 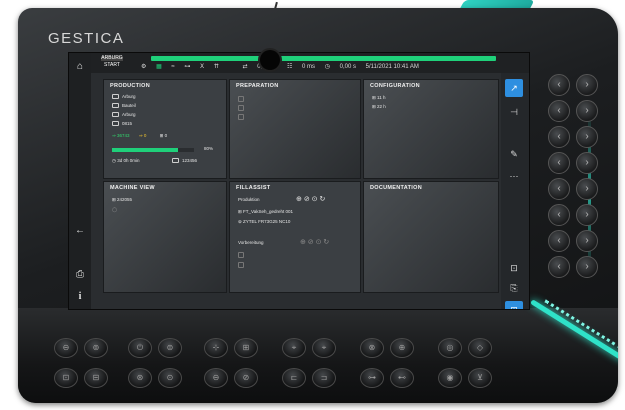 What do you see at coordinates (299, 199) in the screenshot?
I see `shot-icon: ⊕` at bounding box center [299, 199].